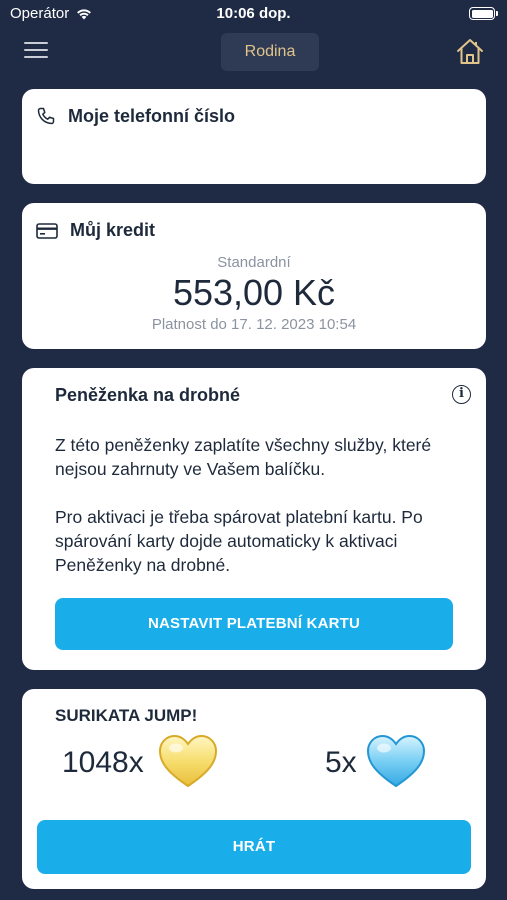 Image resolution: width=507 pixels, height=900 pixels. Describe the element at coordinates (188, 761) in the screenshot. I see `gold-heart-icon` at that location.